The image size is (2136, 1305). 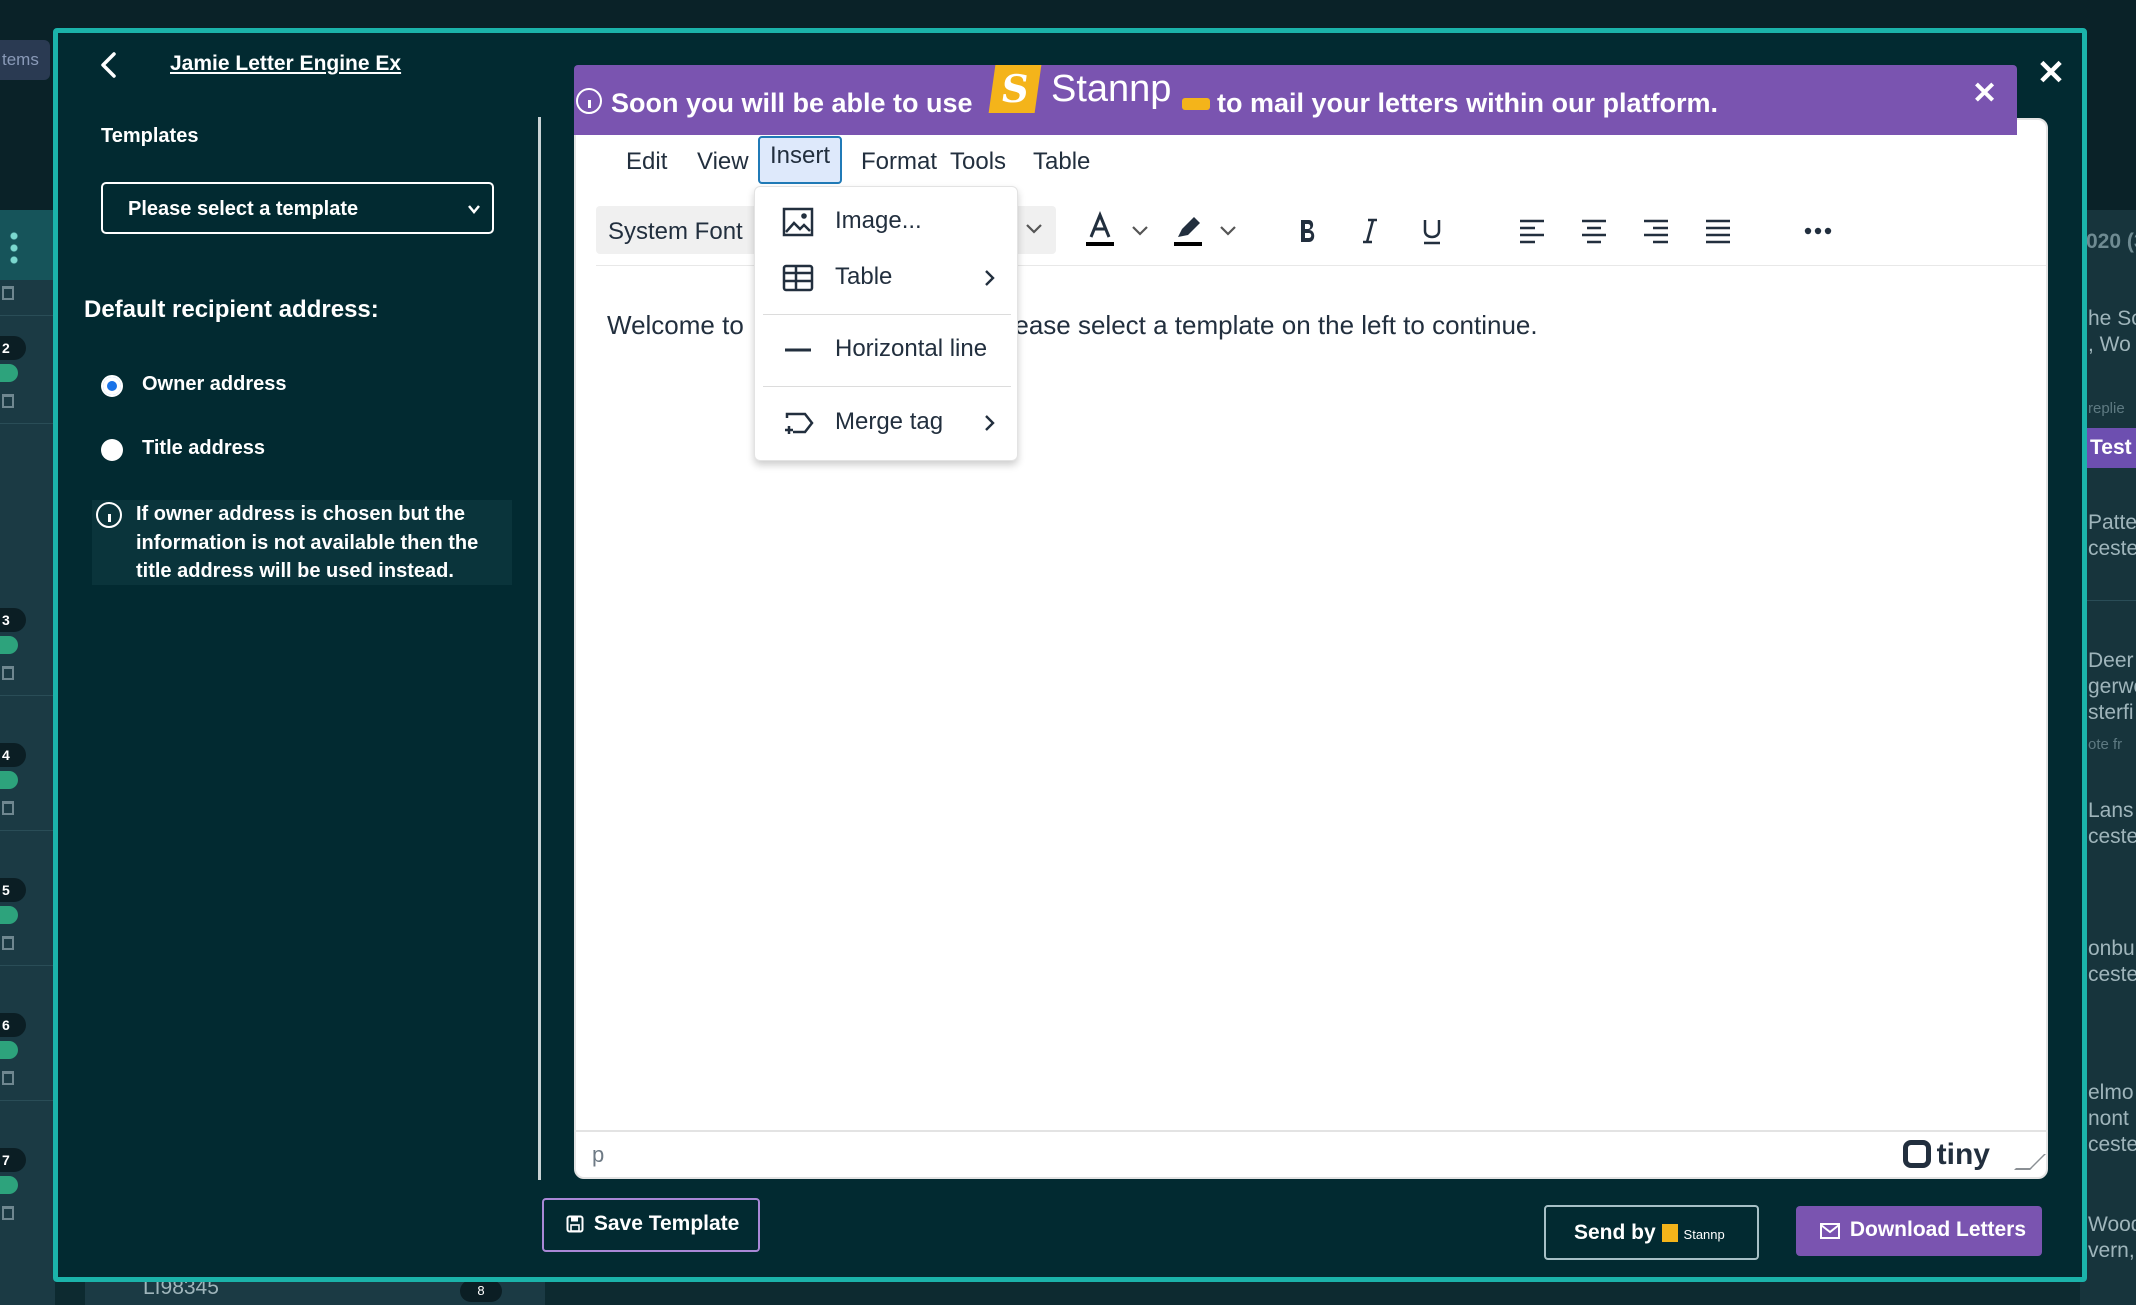 I want to click on image-icon, so click(x=798, y=222).